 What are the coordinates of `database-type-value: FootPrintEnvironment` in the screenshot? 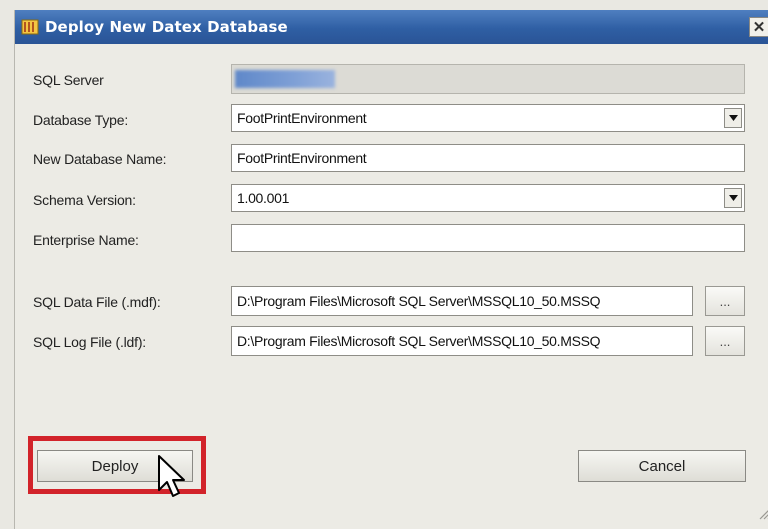 It's located at (302, 118).